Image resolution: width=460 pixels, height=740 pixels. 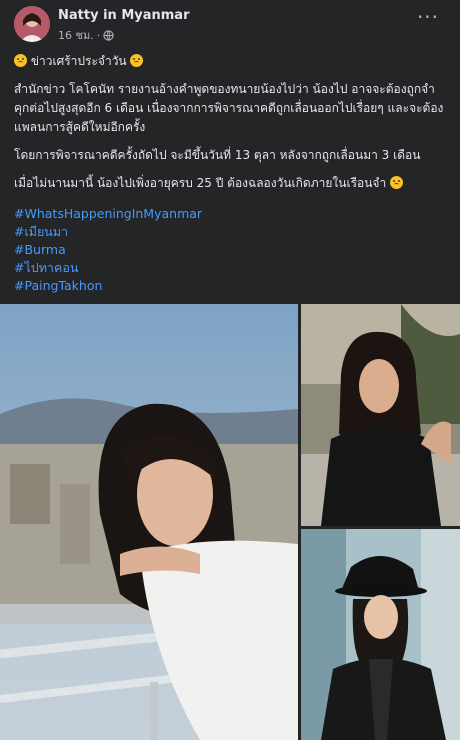 What do you see at coordinates (108, 268) in the screenshot?
I see `hashtag-link: #ไปทาคอน` at bounding box center [108, 268].